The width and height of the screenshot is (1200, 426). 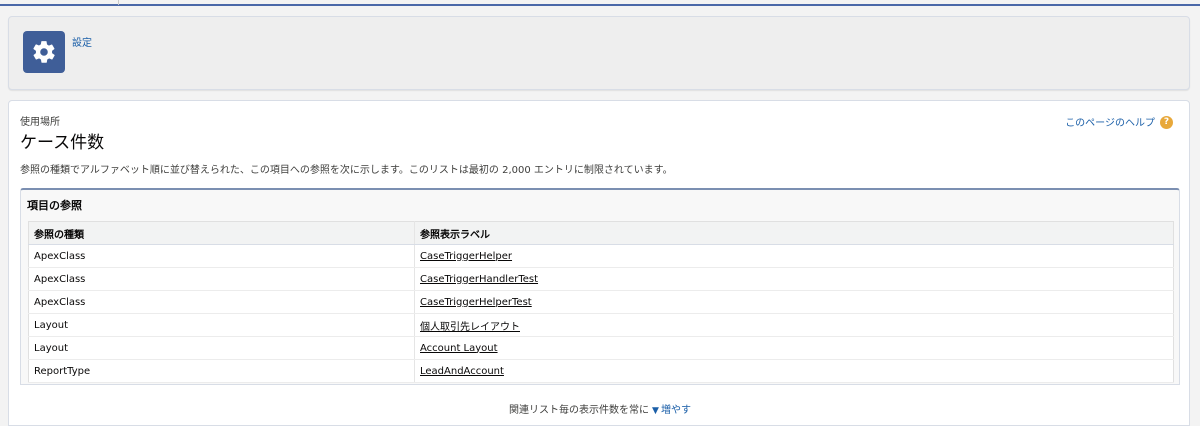 What do you see at coordinates (794, 325) in the screenshot?
I see `reference-label-cell: 個人取引先レイアウト` at bounding box center [794, 325].